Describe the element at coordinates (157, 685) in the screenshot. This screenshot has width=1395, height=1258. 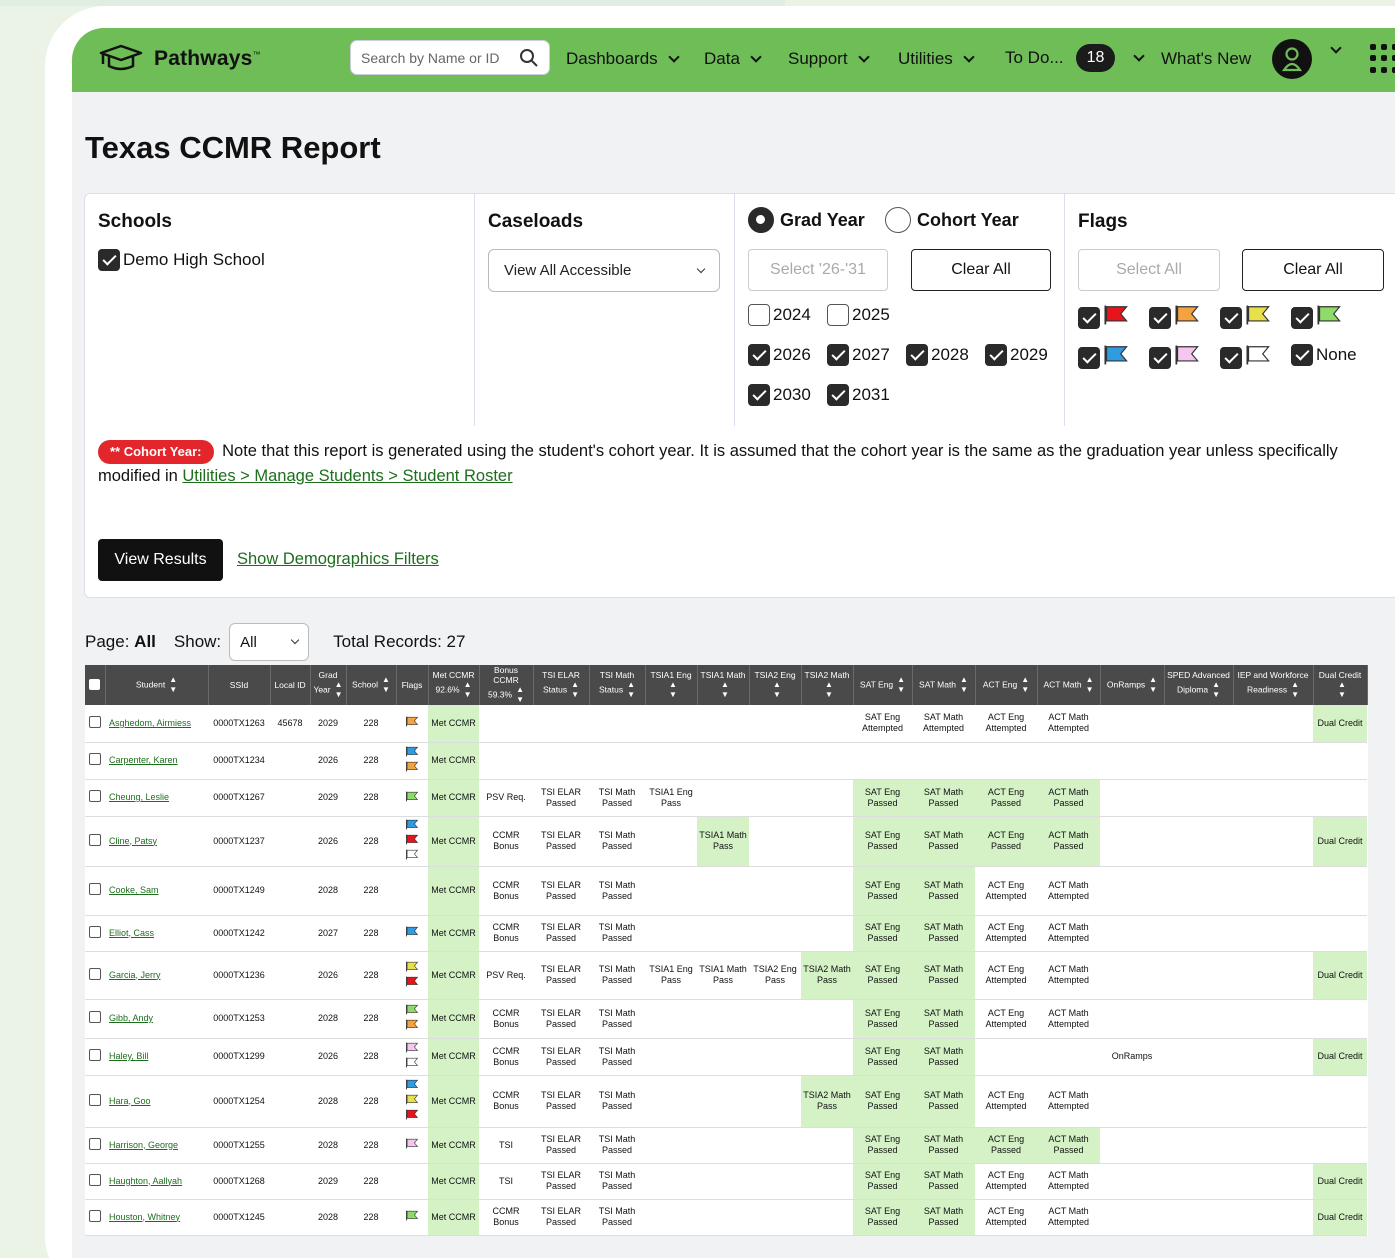
I see `column-header: Student ▲ ▼` at that location.